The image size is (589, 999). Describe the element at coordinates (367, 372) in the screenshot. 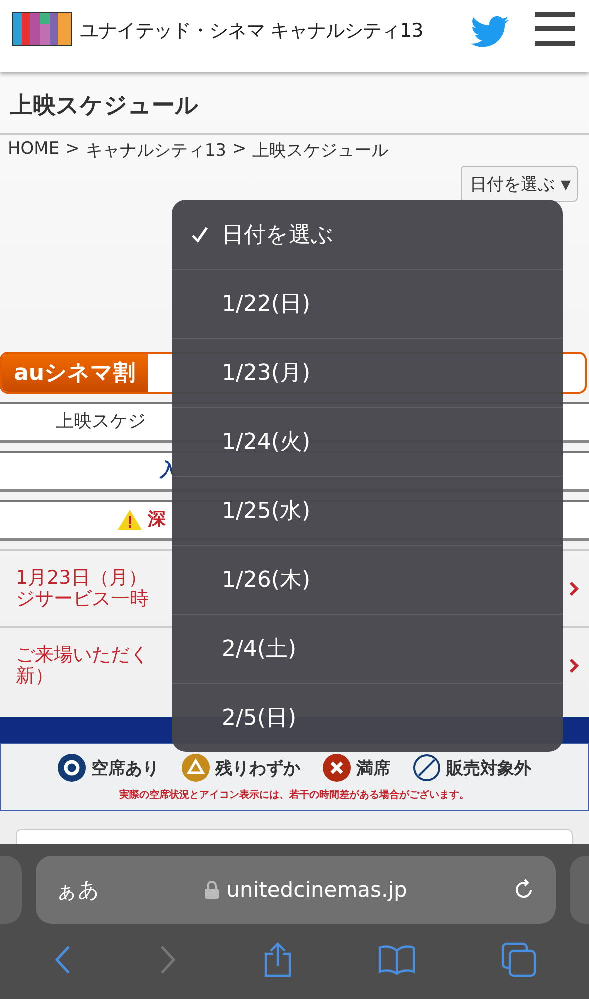

I see `menu-item: 1/23(月)` at that location.